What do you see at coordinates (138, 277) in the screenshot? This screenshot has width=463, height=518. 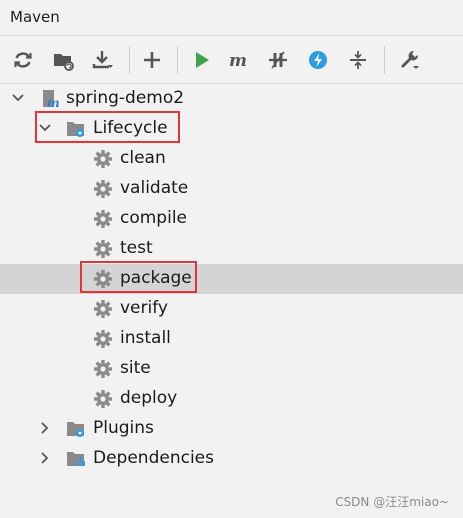 I see `package-highlight-box` at bounding box center [138, 277].